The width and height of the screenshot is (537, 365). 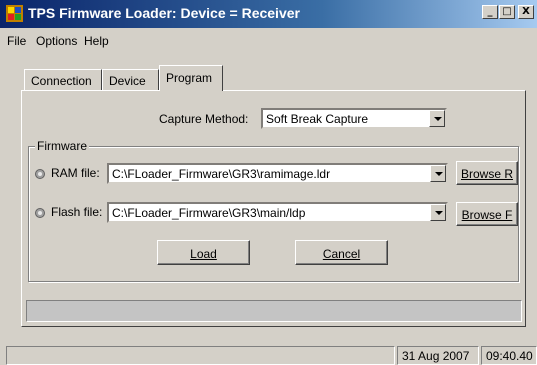 What do you see at coordinates (16, 41) in the screenshot?
I see `menu-file: File` at bounding box center [16, 41].